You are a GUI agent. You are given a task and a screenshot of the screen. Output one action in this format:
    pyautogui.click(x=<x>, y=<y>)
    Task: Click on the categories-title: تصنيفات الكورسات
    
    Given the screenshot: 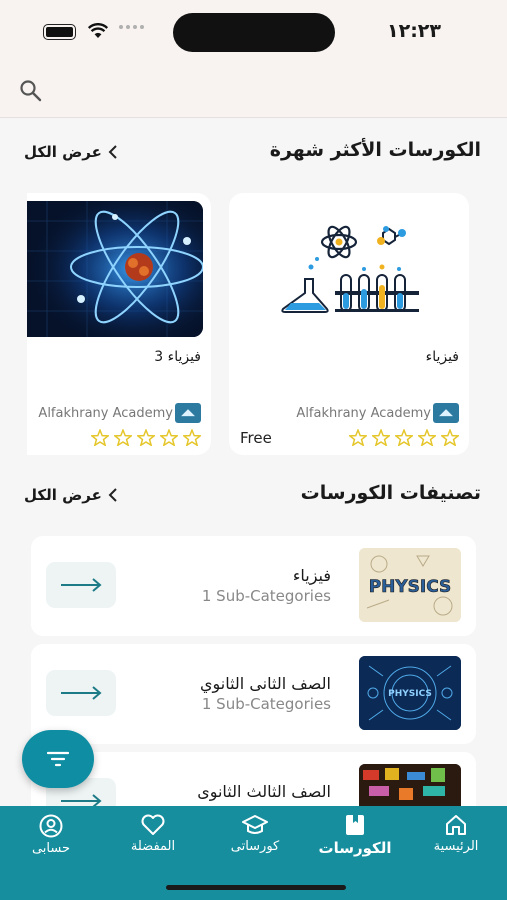 What is the action you would take?
    pyautogui.click(x=390, y=493)
    